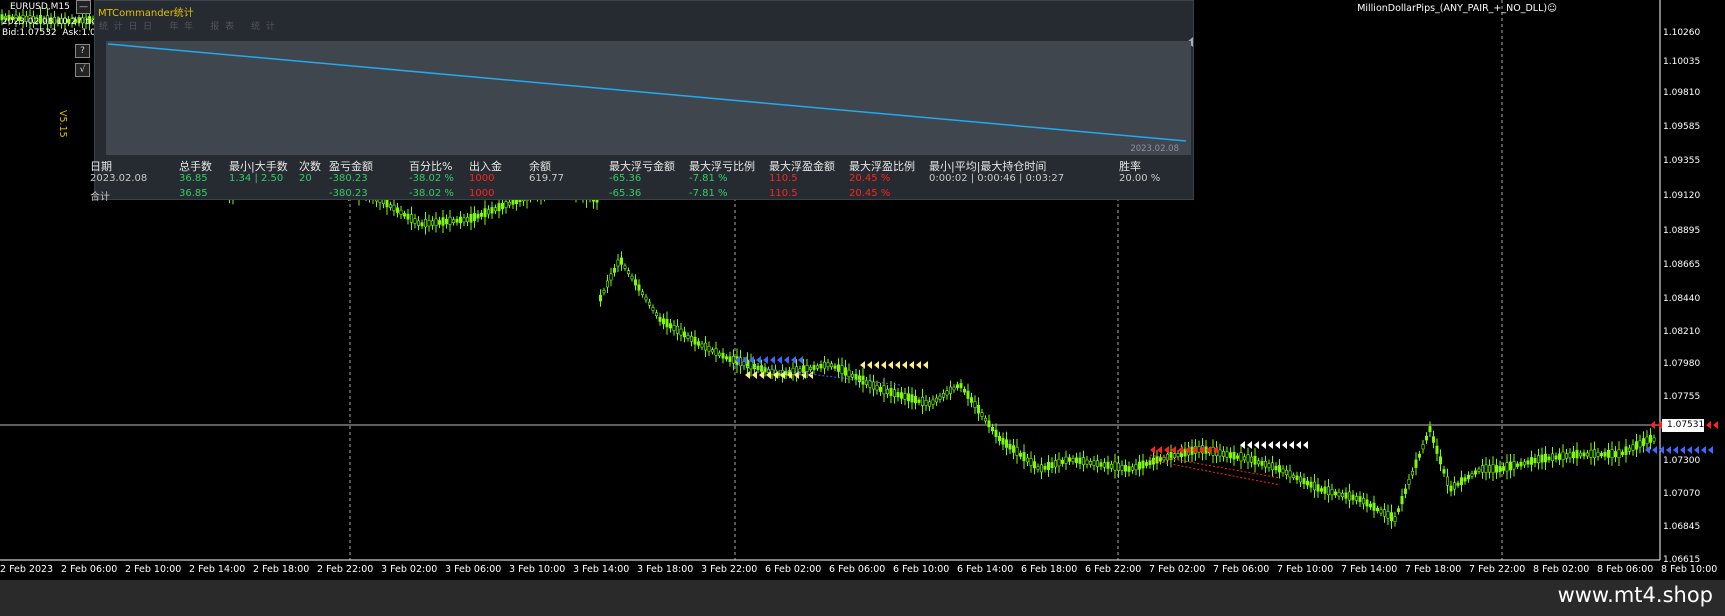 This screenshot has height=616, width=1725. Describe the element at coordinates (187, 25) in the screenshot. I see `panel-tabs: 统 计 日 日 年 年 报 表 统 计` at that location.